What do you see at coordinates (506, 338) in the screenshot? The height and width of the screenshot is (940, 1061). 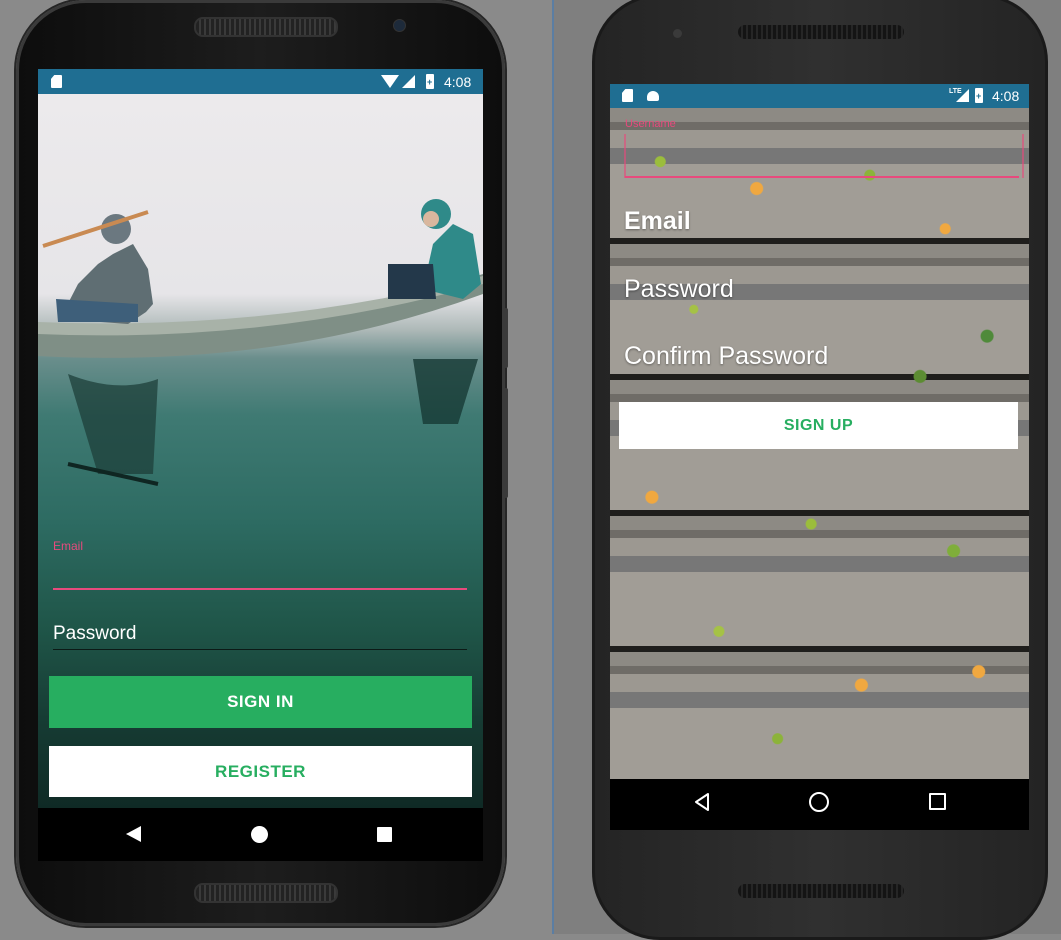 I see `volume-button-left` at bounding box center [506, 338].